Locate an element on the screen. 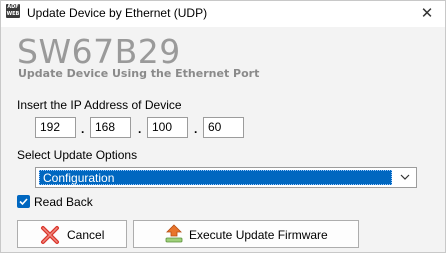 Image resolution: width=446 pixels, height=253 pixels. update-options-label: Select Update Options is located at coordinates (77, 155).